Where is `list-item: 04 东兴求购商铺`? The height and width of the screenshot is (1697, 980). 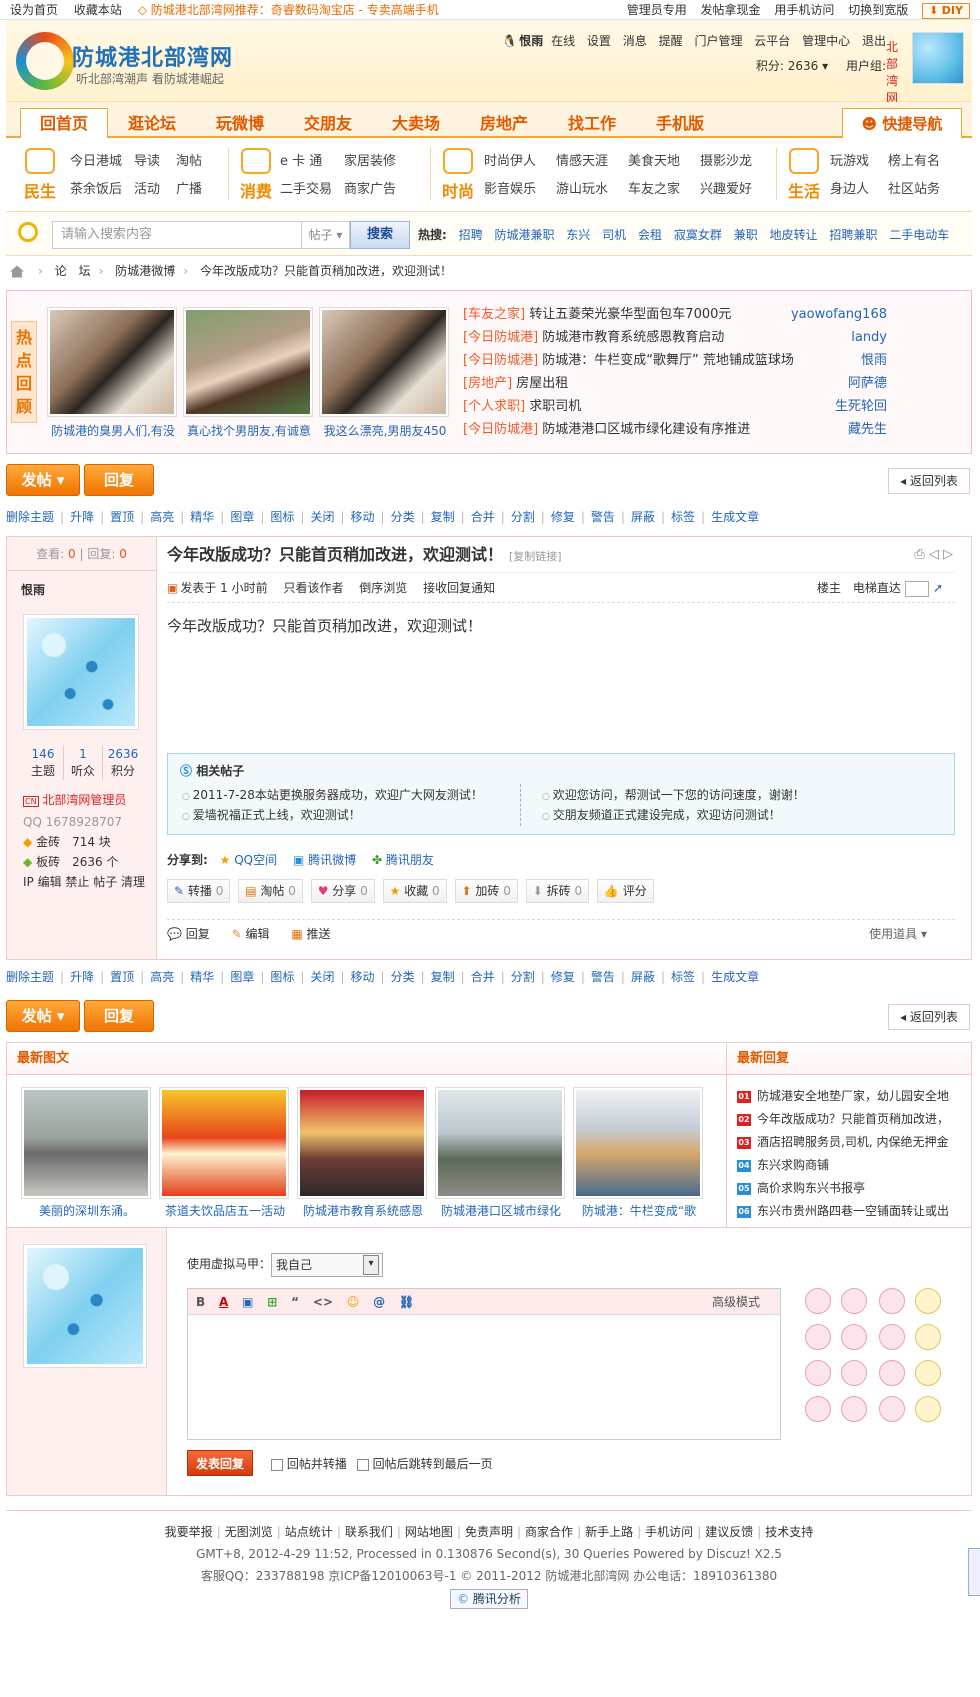 list-item: 04 东兴求购商铺 is located at coordinates (854, 1165).